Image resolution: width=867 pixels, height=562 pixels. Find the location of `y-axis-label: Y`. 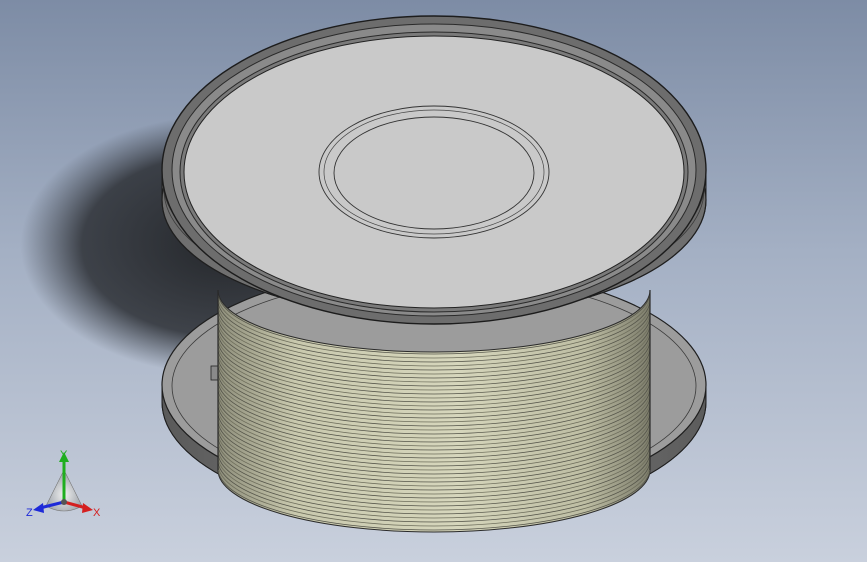

y-axis-label: Y is located at coordinates (64, 455).